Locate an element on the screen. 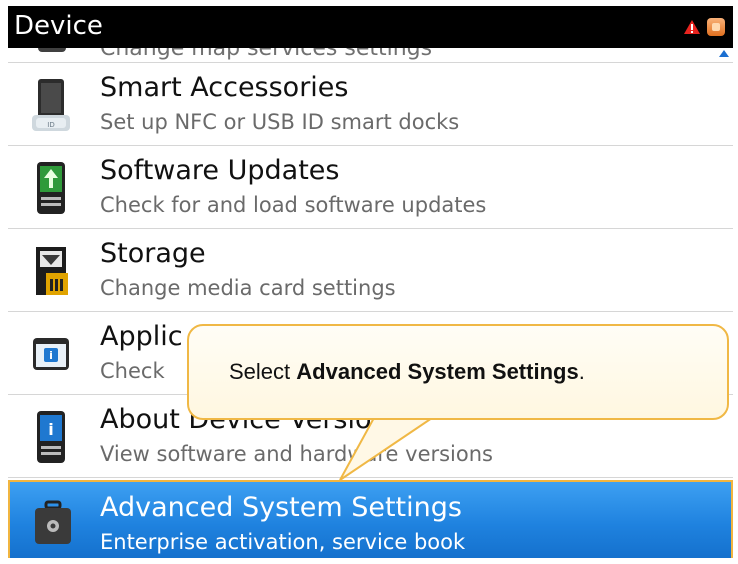  callout-bold: Advanced System Settings is located at coordinates (437, 371).